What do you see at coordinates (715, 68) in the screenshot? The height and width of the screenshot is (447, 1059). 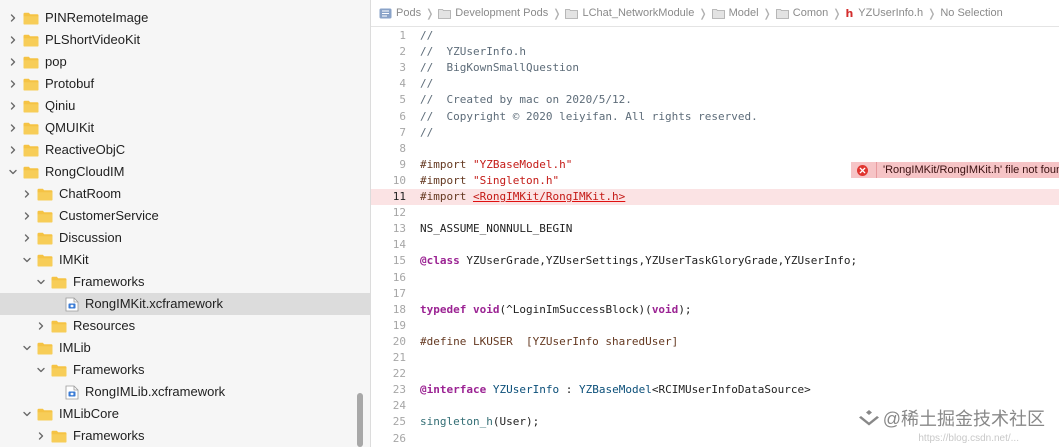 I see `code-line: 3 // BigKownSmallQuestion` at bounding box center [715, 68].